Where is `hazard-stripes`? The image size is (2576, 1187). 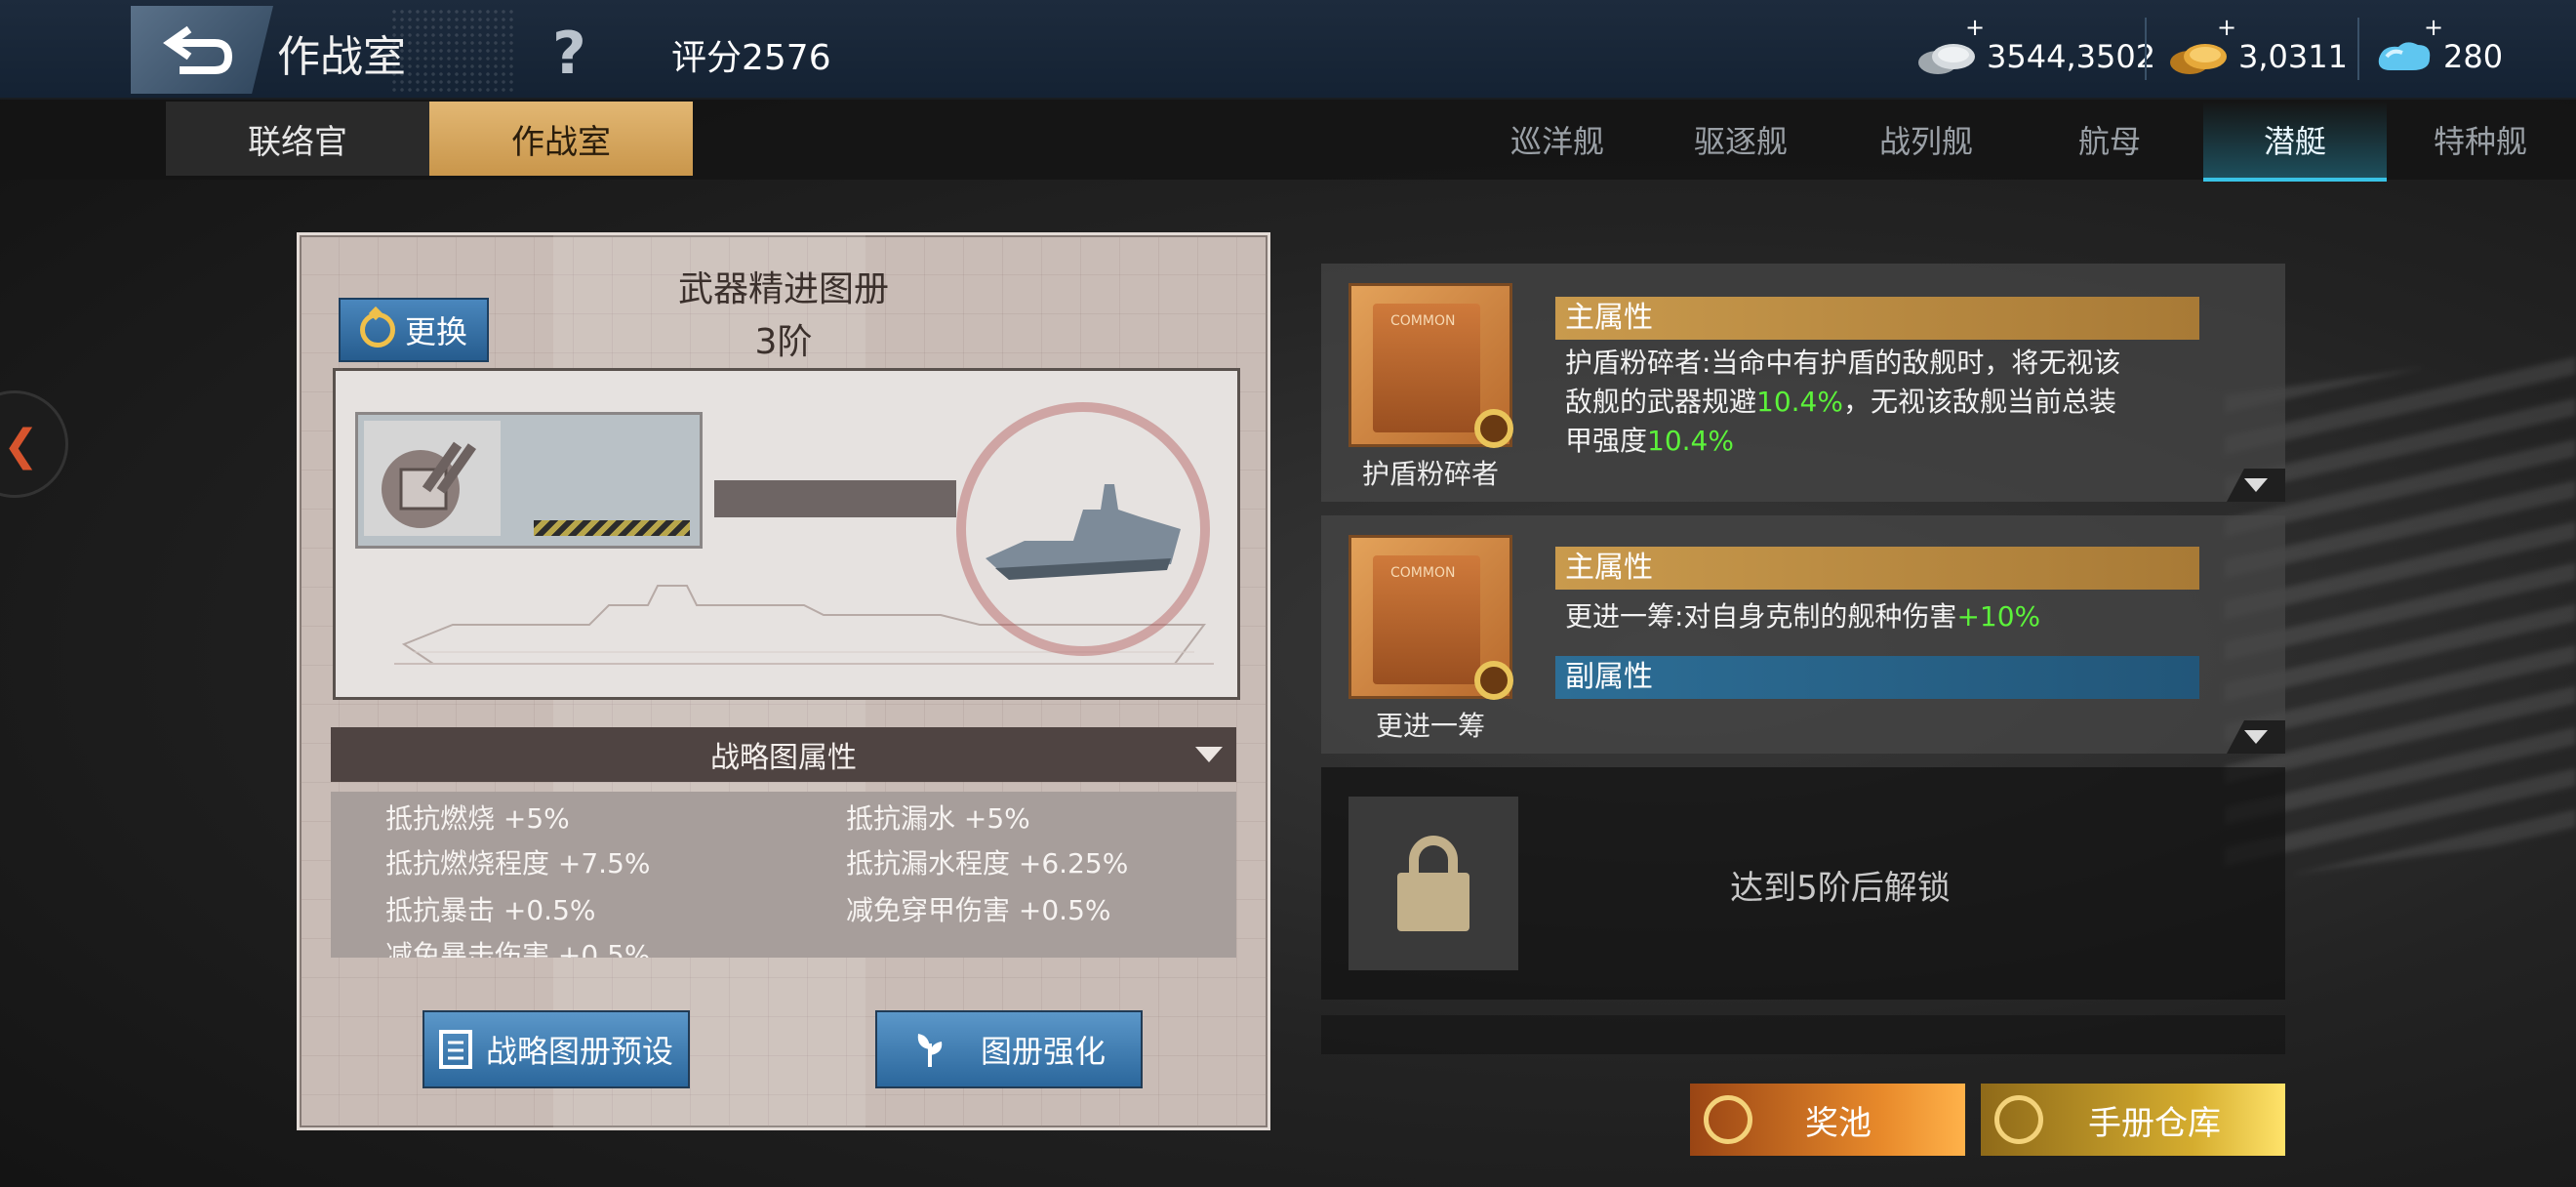
hazard-stripes is located at coordinates (612, 528).